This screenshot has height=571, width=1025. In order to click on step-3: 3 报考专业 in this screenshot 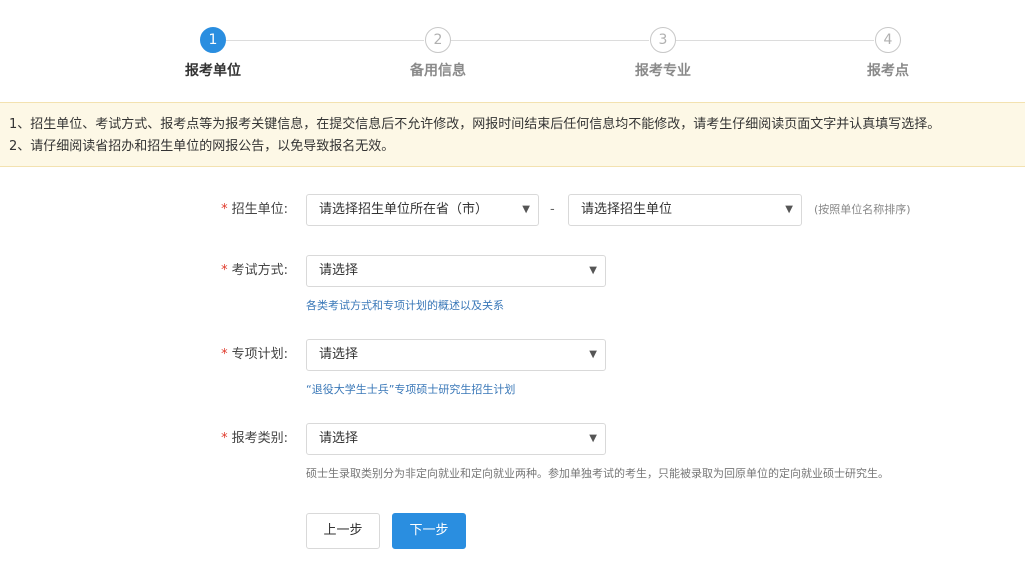, I will do `click(663, 53)`.